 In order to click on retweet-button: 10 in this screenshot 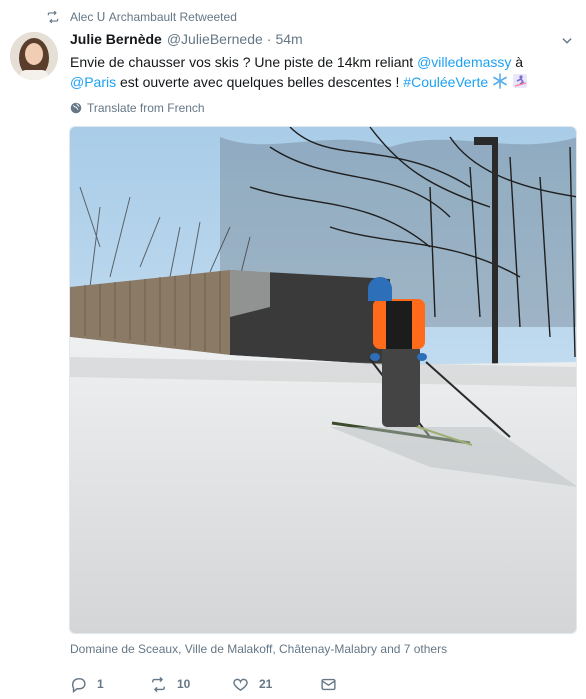, I will do `click(191, 684)`.